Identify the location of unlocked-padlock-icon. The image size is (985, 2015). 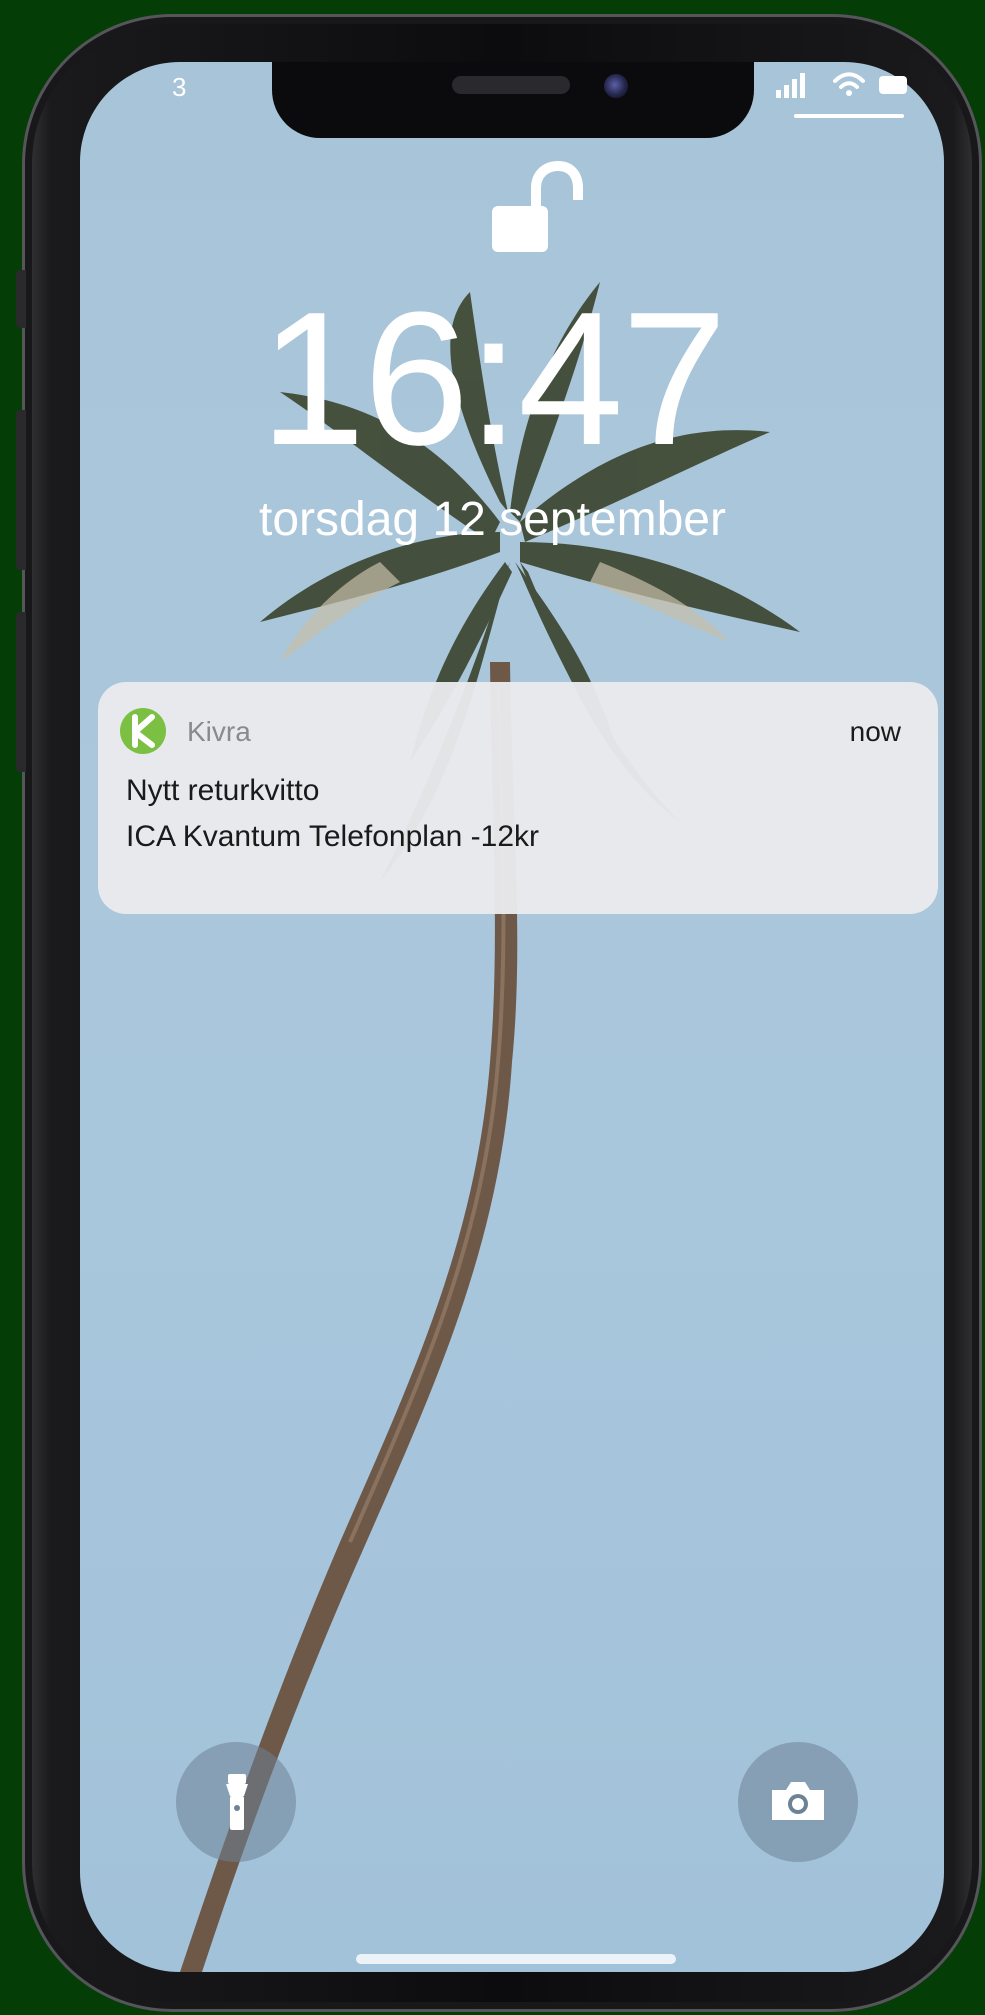
(537, 206).